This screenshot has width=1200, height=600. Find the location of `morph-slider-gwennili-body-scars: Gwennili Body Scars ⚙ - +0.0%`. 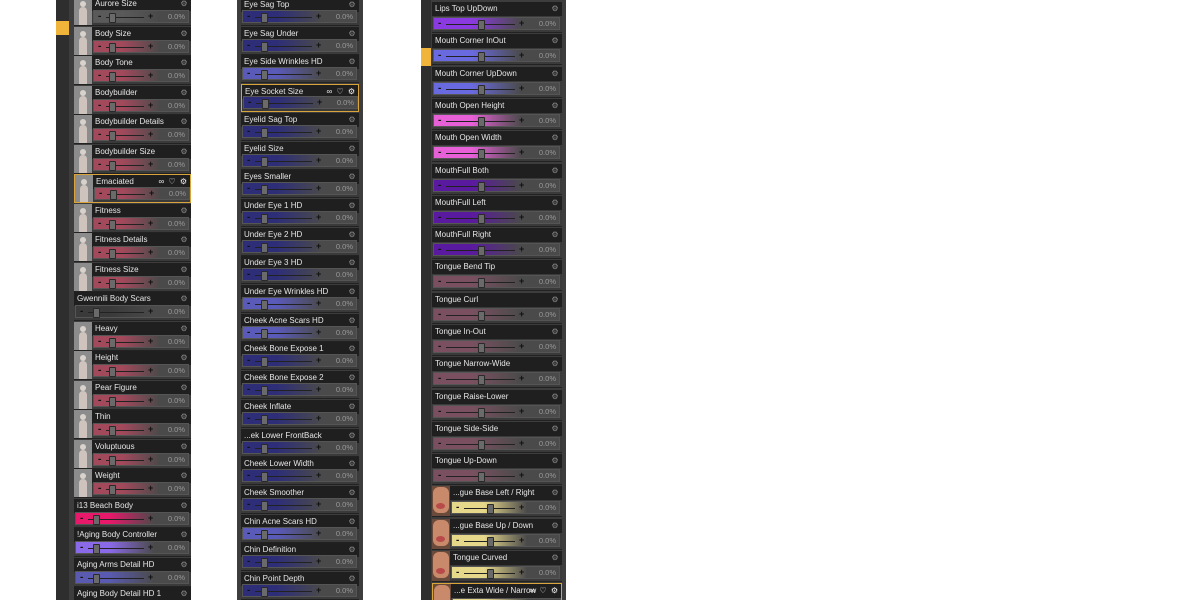

morph-slider-gwennili-body-scars: Gwennili Body Scars ⚙ - +0.0% is located at coordinates (132, 306).